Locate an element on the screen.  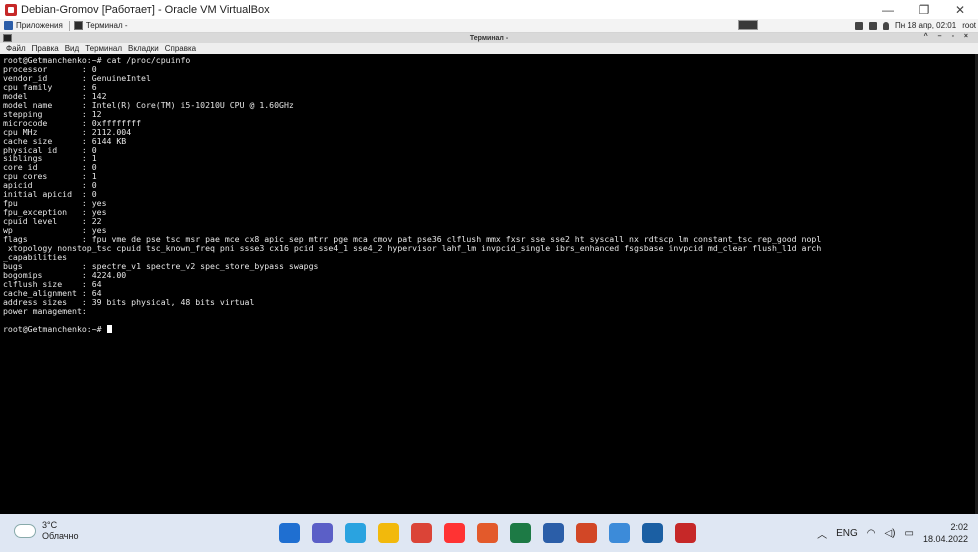
clock-time: 2:02 is located at coordinates (959, 527).